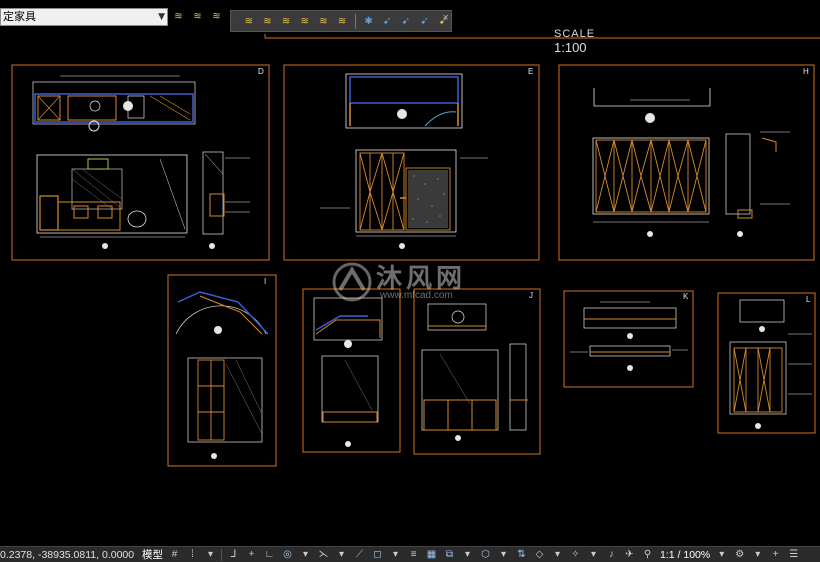 Image resolution: width=820 pixels, height=562 pixels. I want to click on annotation-scale-icon: ⚲, so click(647, 554).